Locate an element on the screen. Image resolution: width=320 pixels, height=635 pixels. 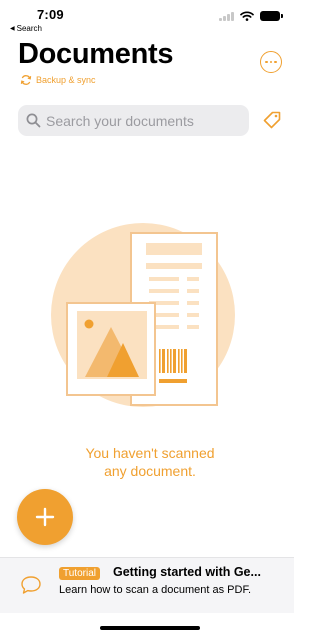
back-label: Search is located at coordinates (29, 28).